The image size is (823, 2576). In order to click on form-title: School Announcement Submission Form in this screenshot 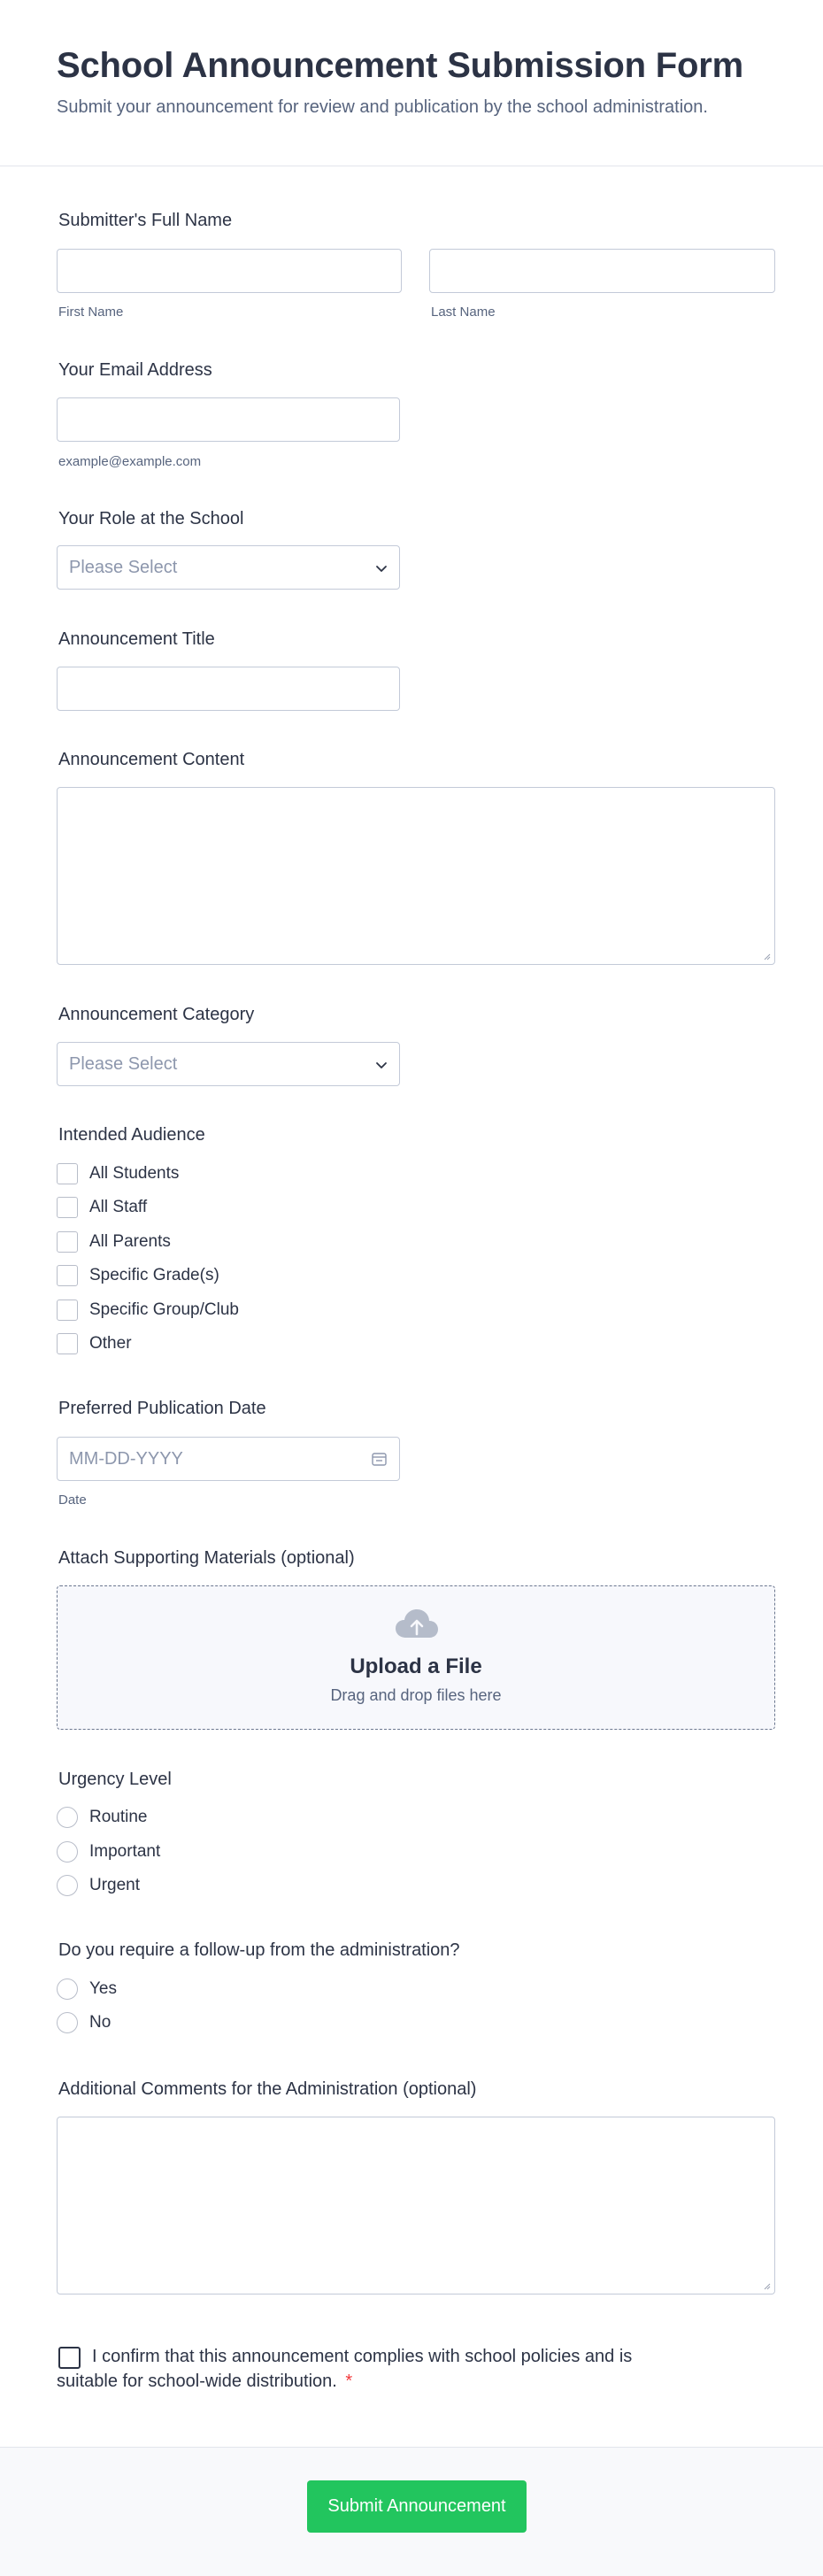, I will do `click(400, 65)`.